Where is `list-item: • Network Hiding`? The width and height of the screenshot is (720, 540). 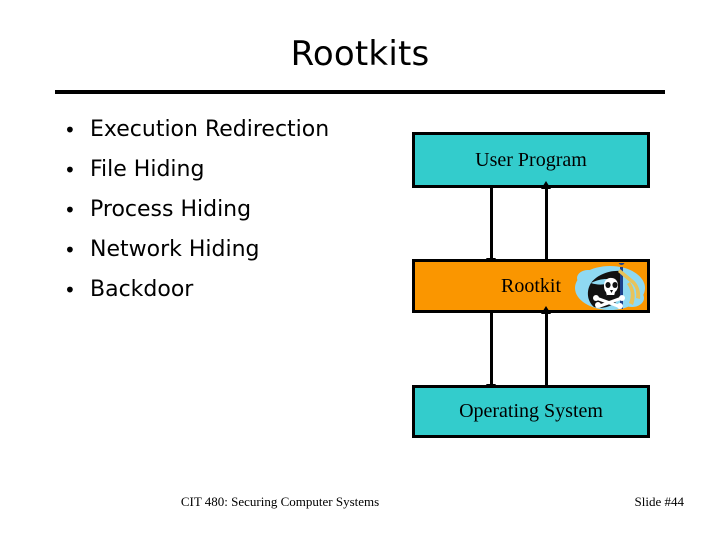
list-item: • Network Hiding is located at coordinates (225, 250).